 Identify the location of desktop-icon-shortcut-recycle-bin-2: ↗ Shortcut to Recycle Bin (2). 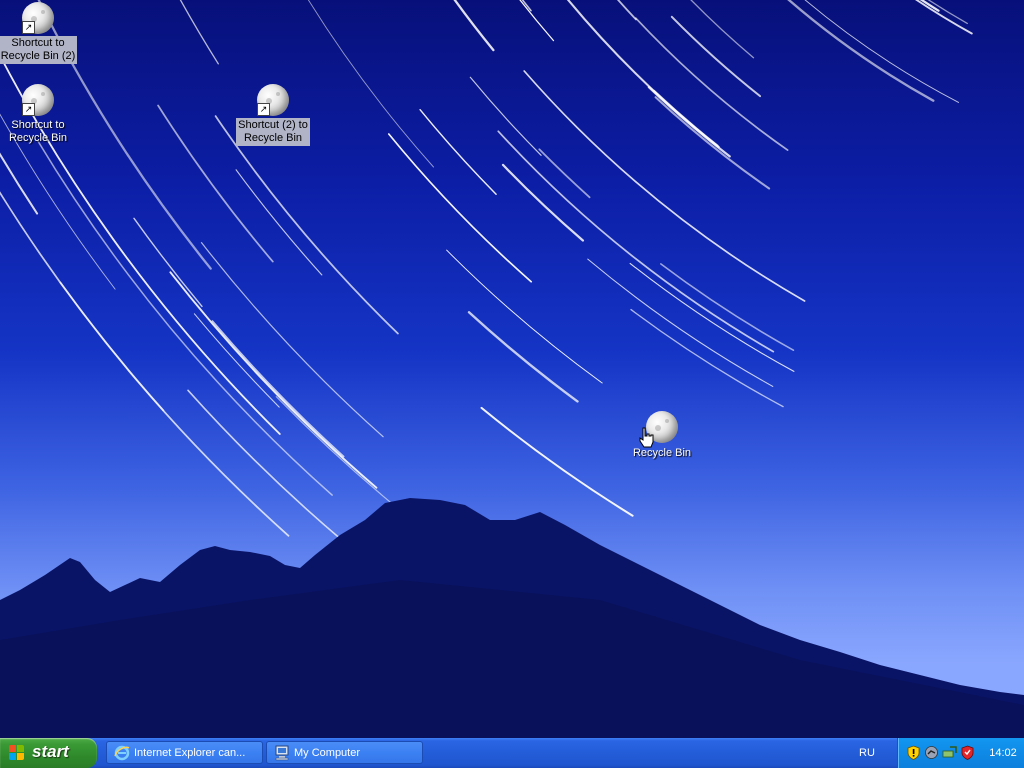
(39, 33).